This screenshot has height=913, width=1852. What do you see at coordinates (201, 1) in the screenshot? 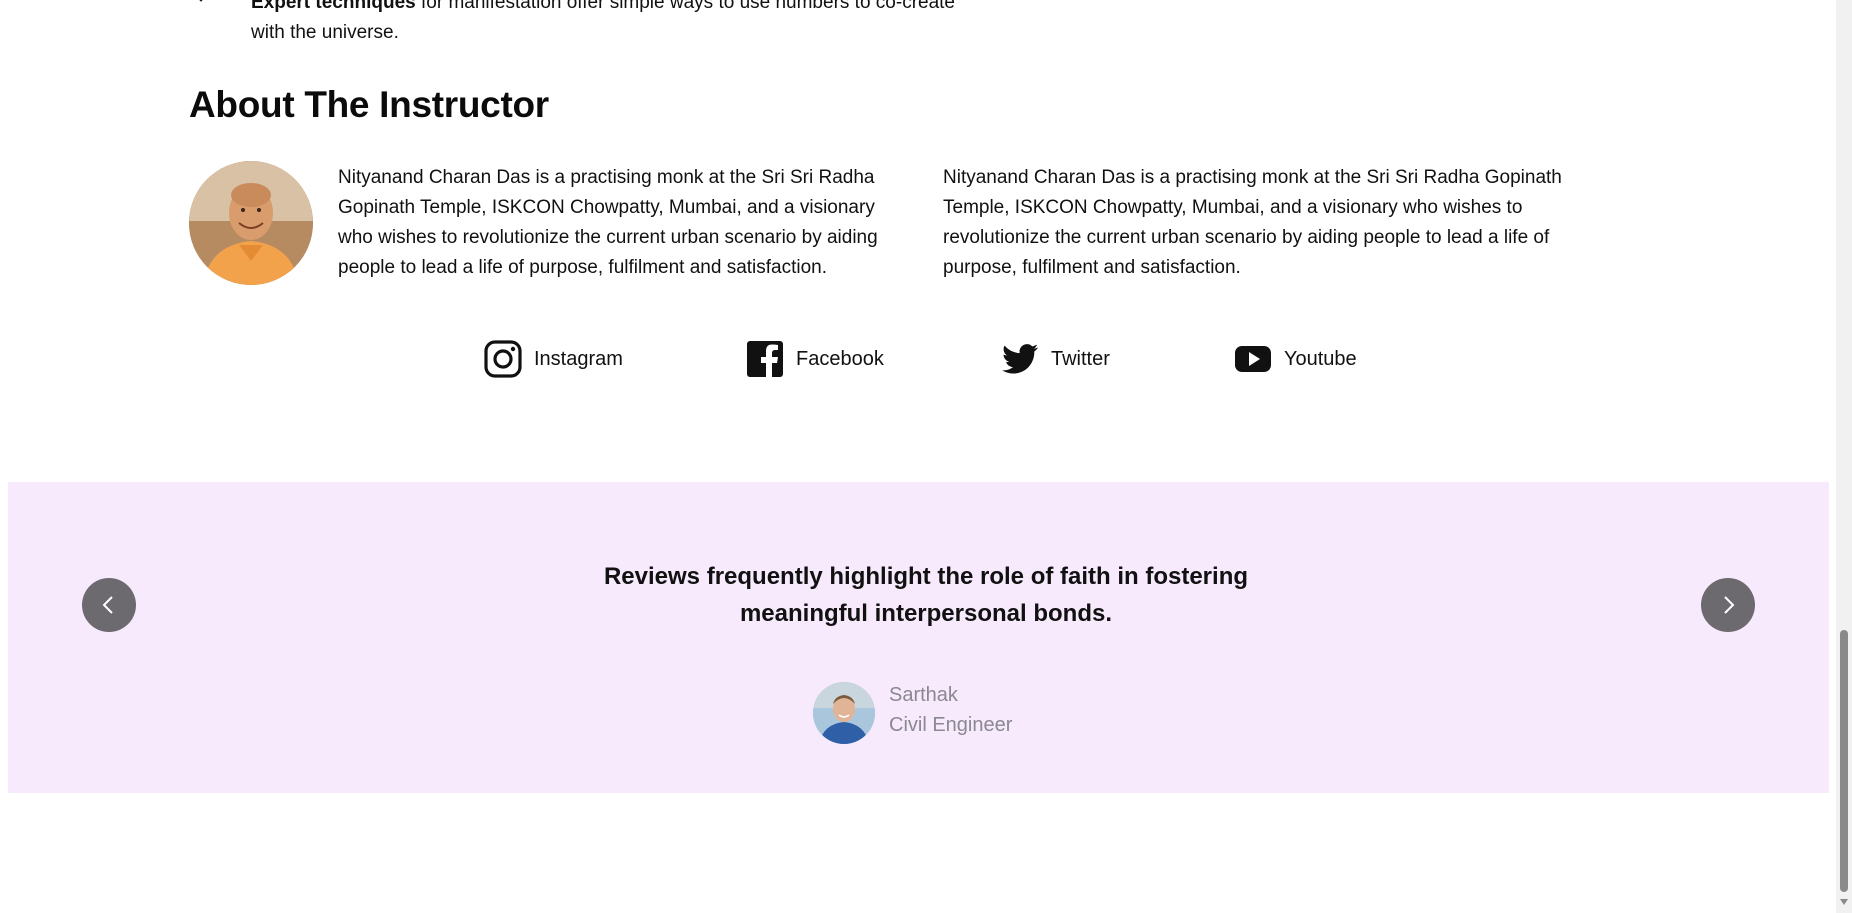
I see `check-icon` at bounding box center [201, 1].